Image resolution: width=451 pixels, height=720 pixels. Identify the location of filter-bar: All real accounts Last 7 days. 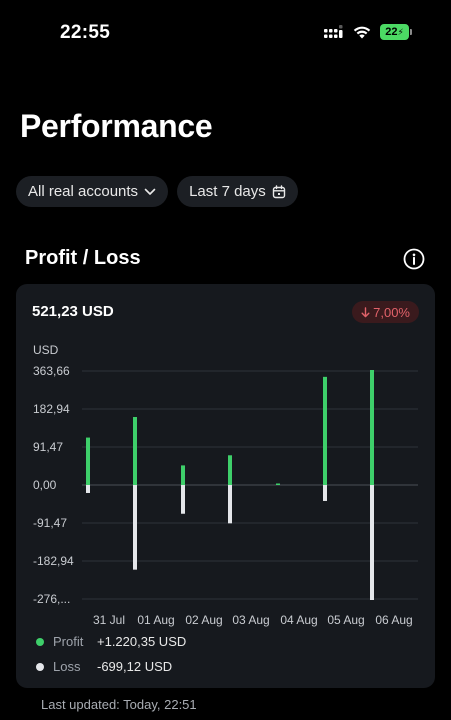
(157, 191).